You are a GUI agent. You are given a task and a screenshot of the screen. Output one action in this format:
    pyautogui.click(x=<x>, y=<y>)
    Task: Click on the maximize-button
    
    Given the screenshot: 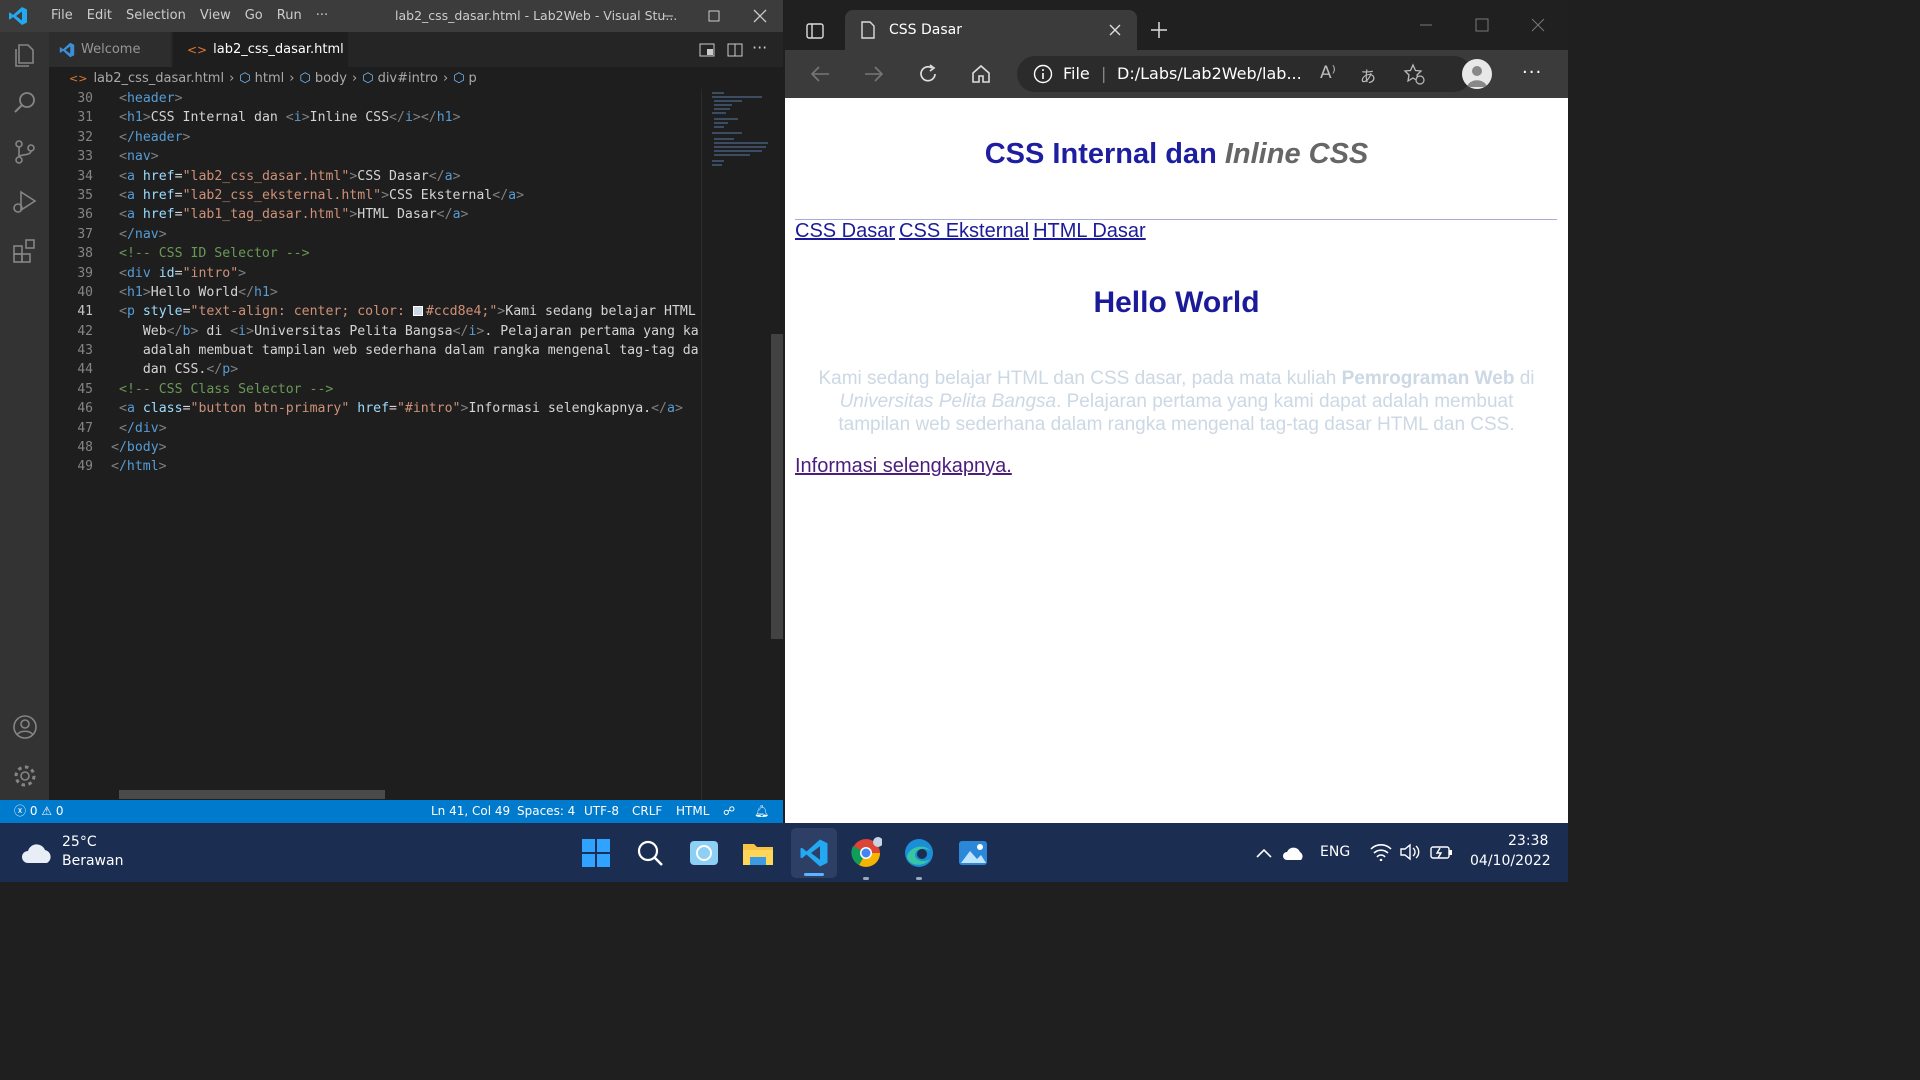 What is the action you would take?
    pyautogui.click(x=714, y=16)
    